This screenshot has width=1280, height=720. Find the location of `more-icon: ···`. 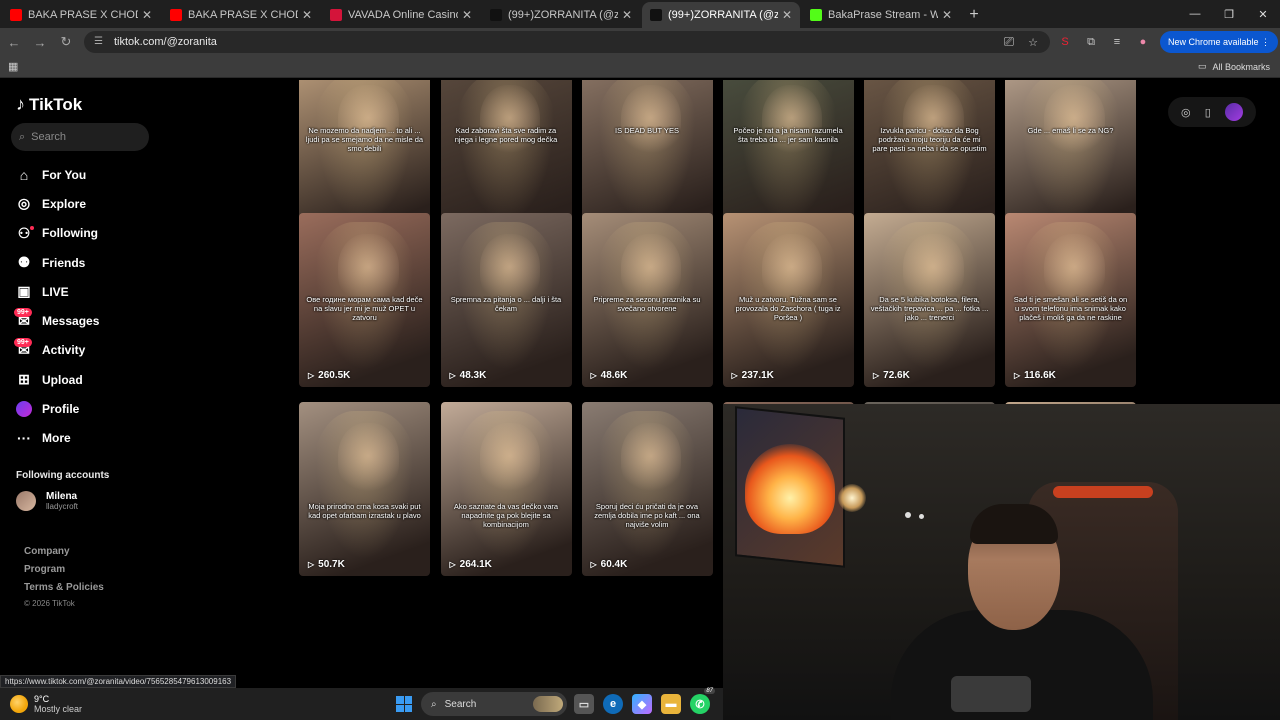

more-icon: ··· is located at coordinates (24, 438).